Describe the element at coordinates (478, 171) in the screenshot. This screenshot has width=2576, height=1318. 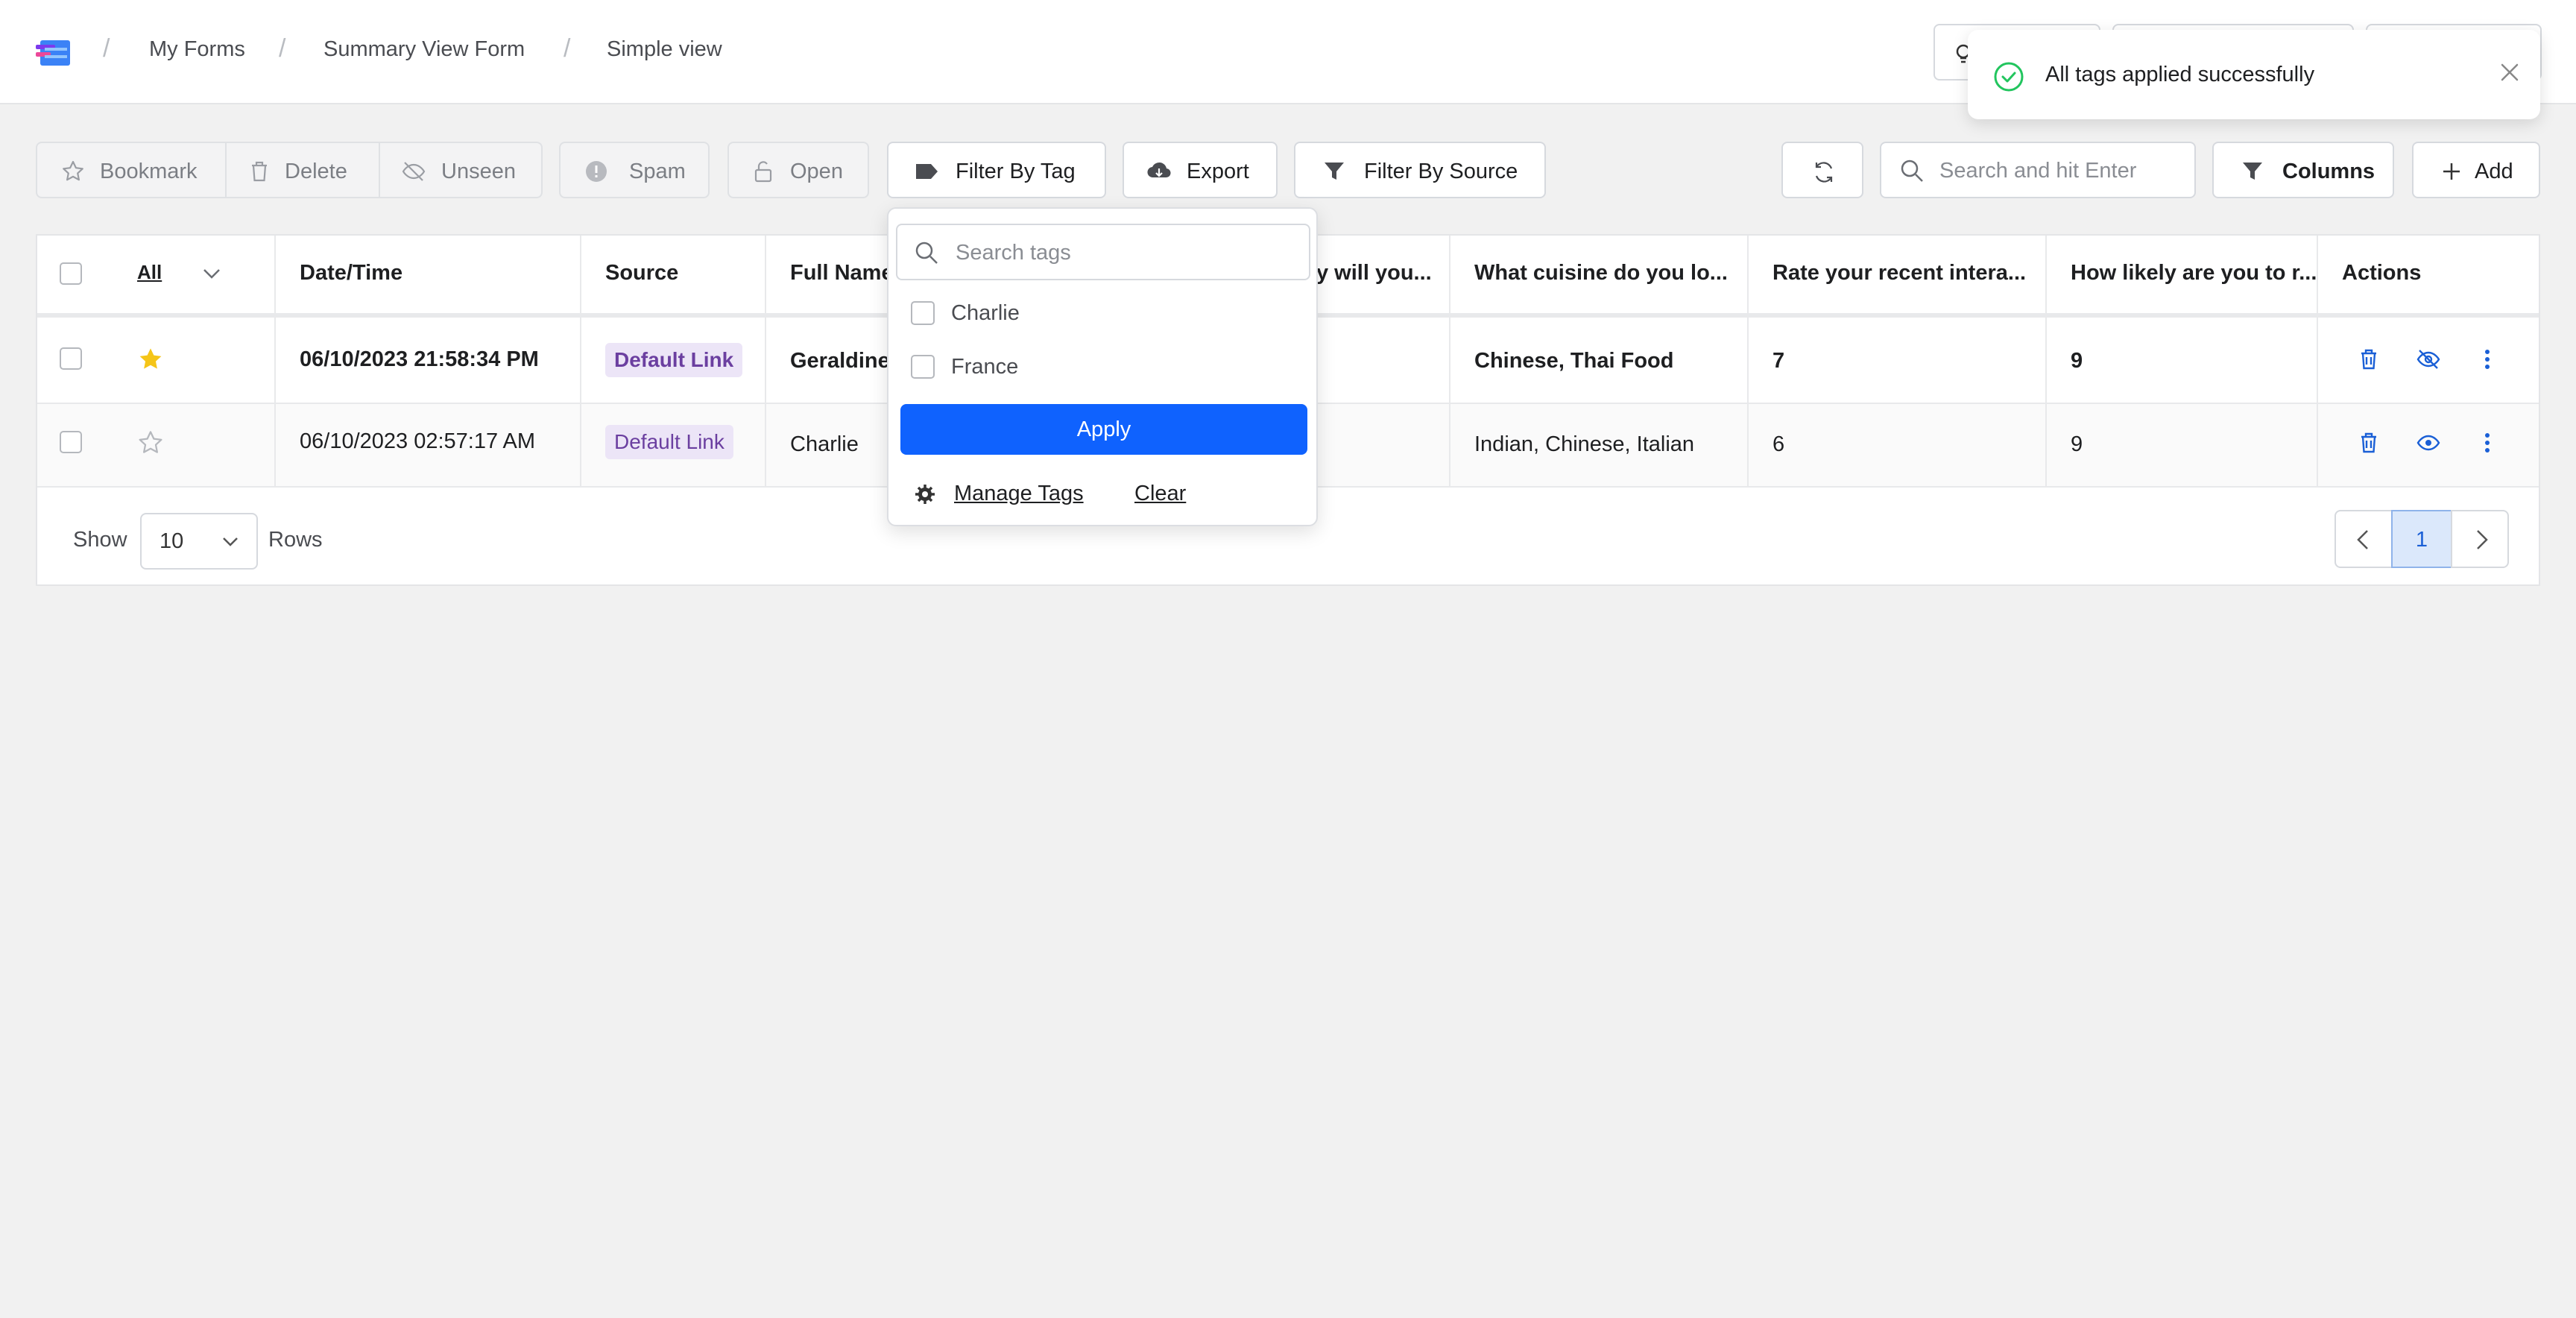
I see `unseen-label: Unseen` at that location.